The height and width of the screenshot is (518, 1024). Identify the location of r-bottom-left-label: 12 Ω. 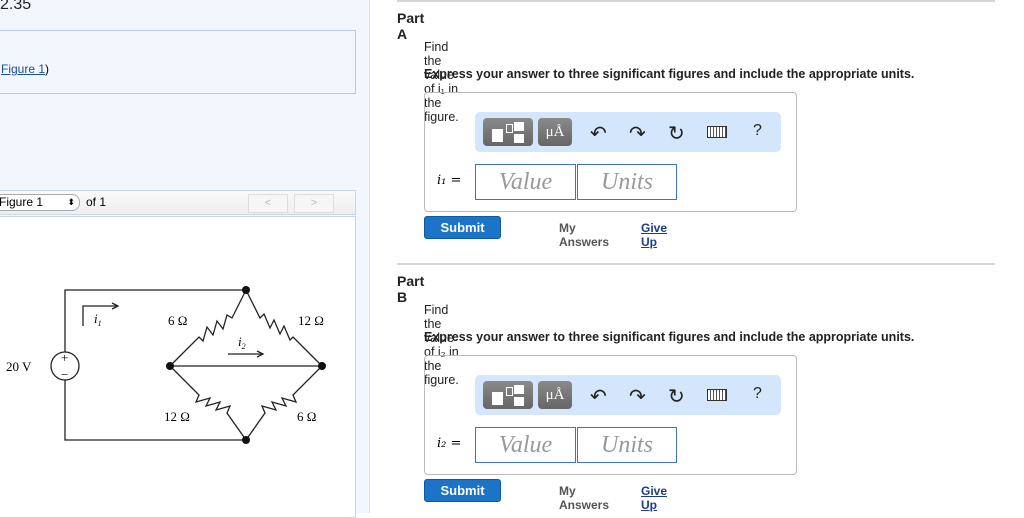
(177, 416).